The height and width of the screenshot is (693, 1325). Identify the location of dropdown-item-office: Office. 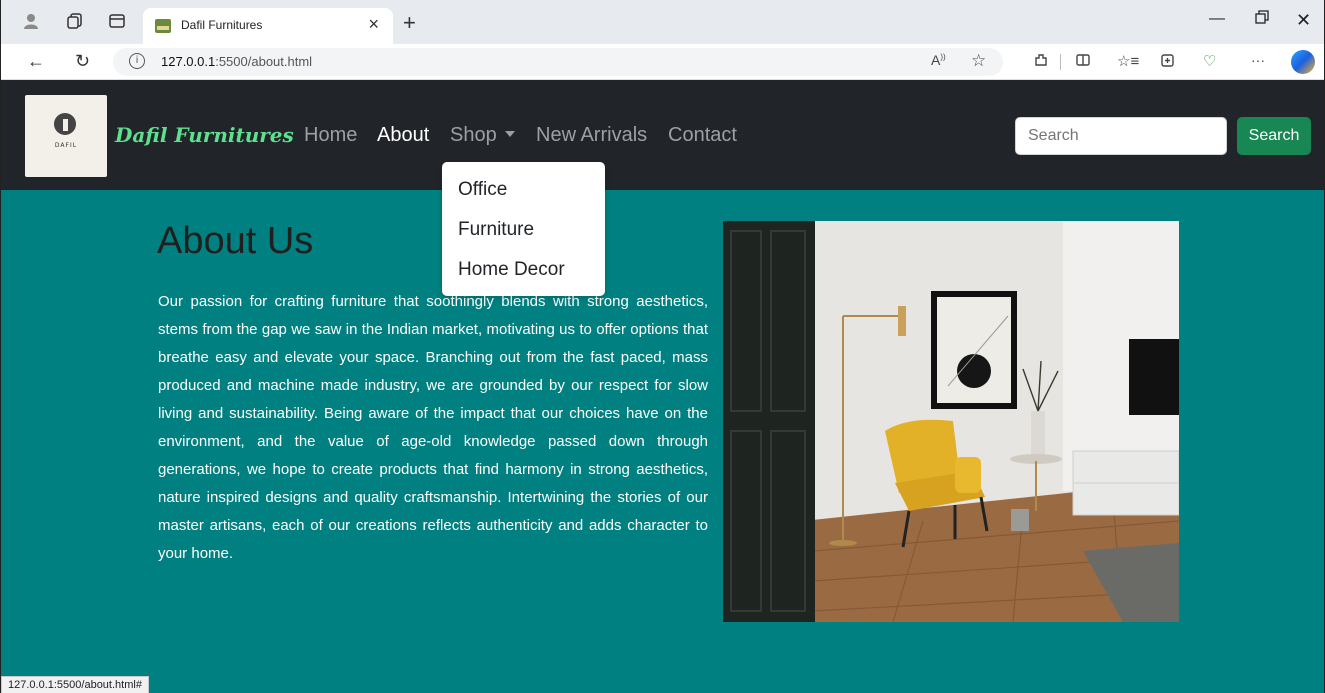
(482, 190).